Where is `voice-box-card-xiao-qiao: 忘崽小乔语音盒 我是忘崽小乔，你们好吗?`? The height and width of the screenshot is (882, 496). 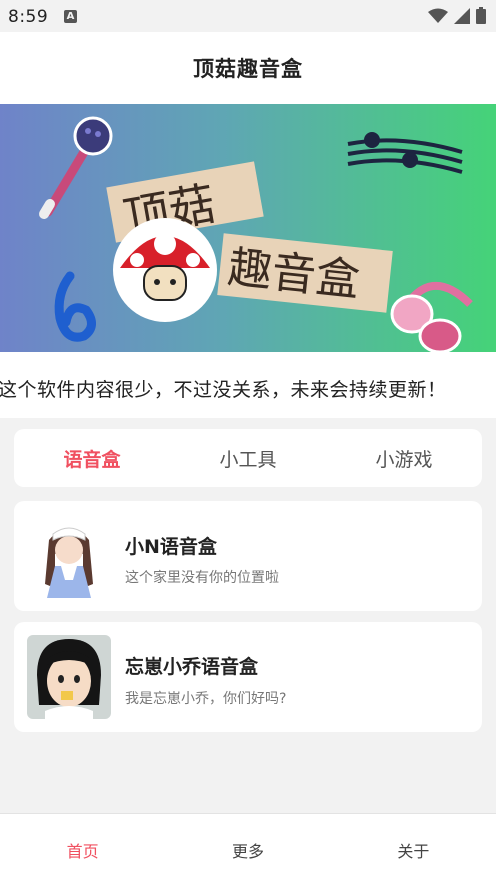 voice-box-card-xiao-qiao: 忘崽小乔语音盒 我是忘崽小乔，你们好吗? is located at coordinates (248, 677).